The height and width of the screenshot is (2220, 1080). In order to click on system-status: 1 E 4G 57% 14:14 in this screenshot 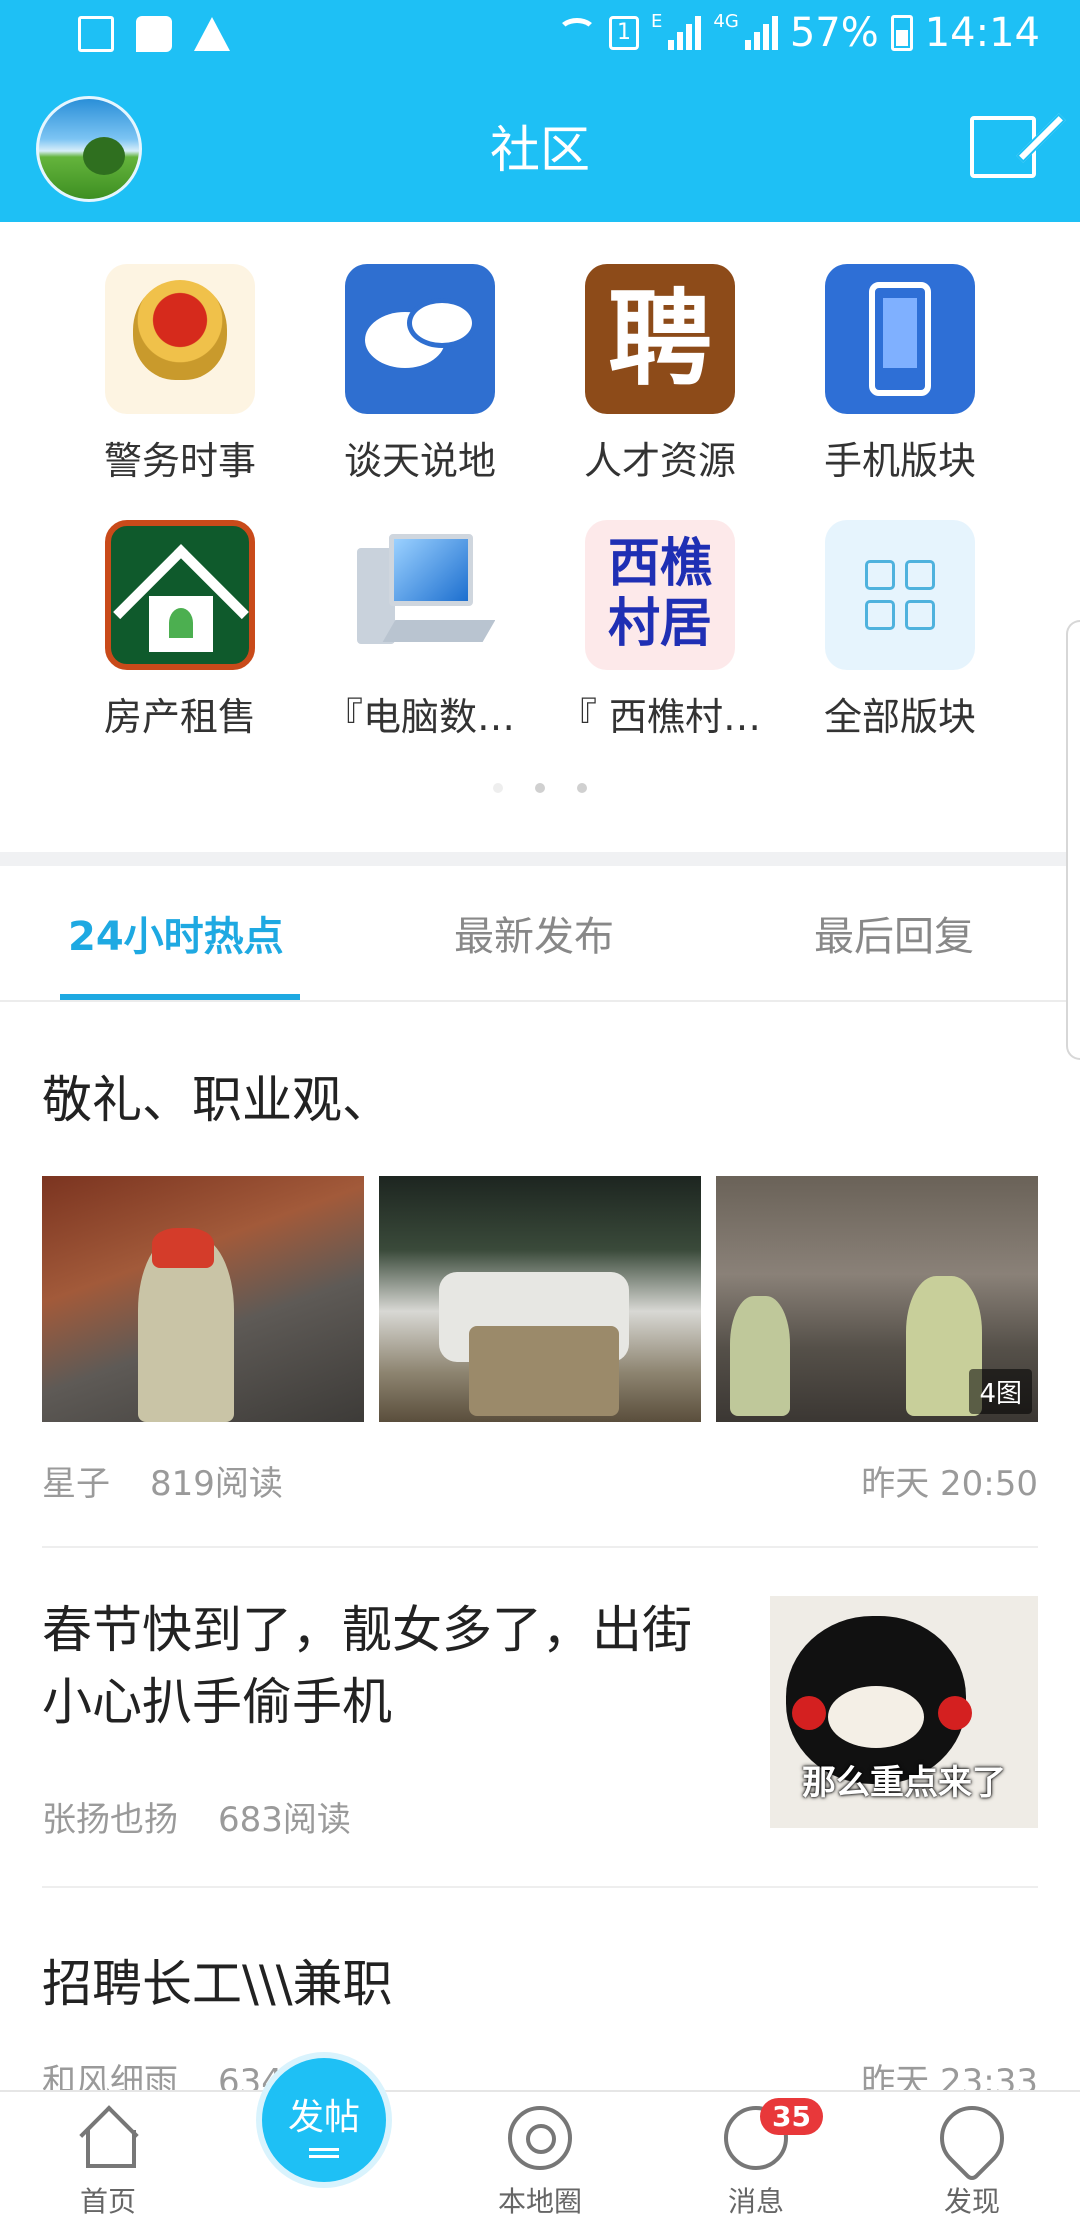, I will do `click(798, 33)`.